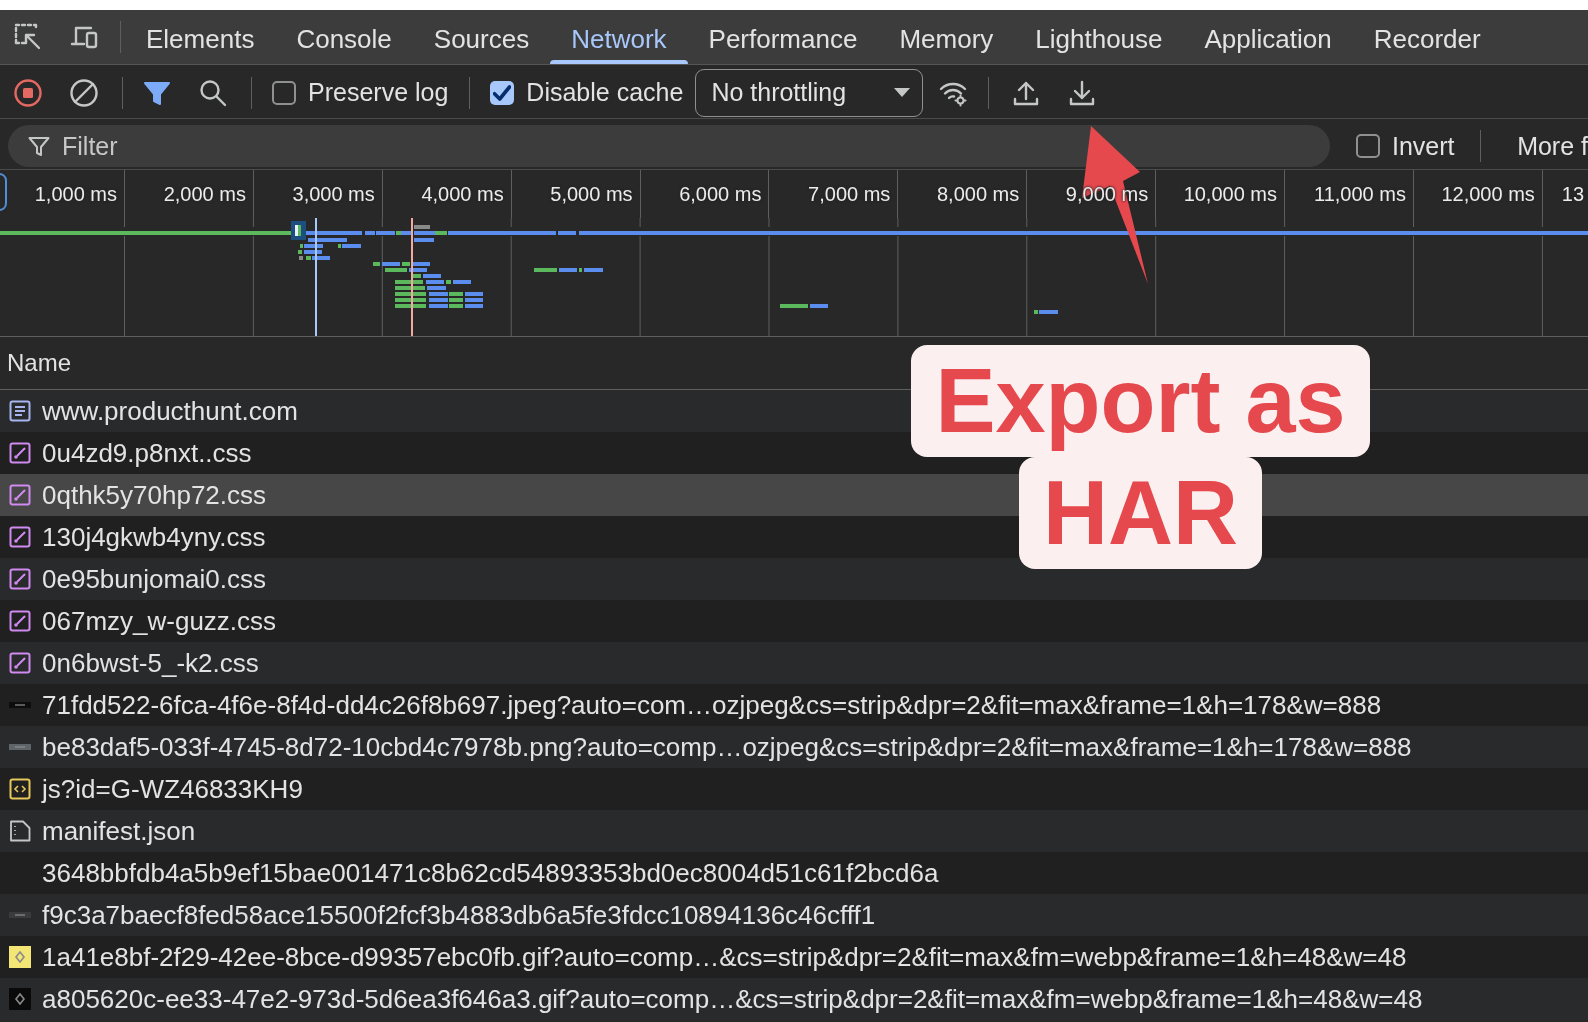 The image size is (1588, 1022). I want to click on callout-text: Export as, so click(1140, 401).